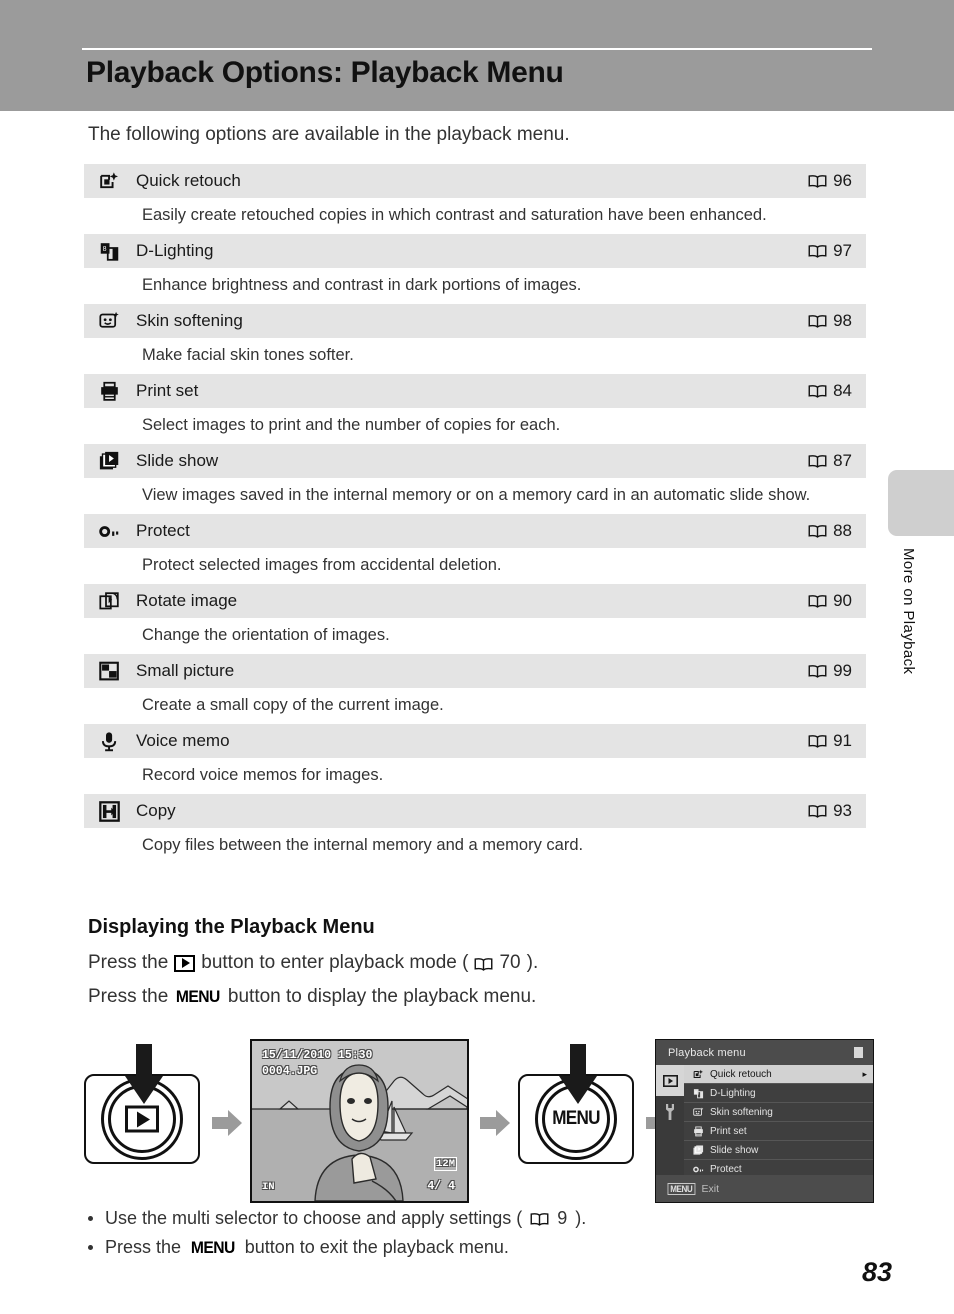 The width and height of the screenshot is (954, 1314). Describe the element at coordinates (109, 671) in the screenshot. I see `small-picture-icon` at that location.